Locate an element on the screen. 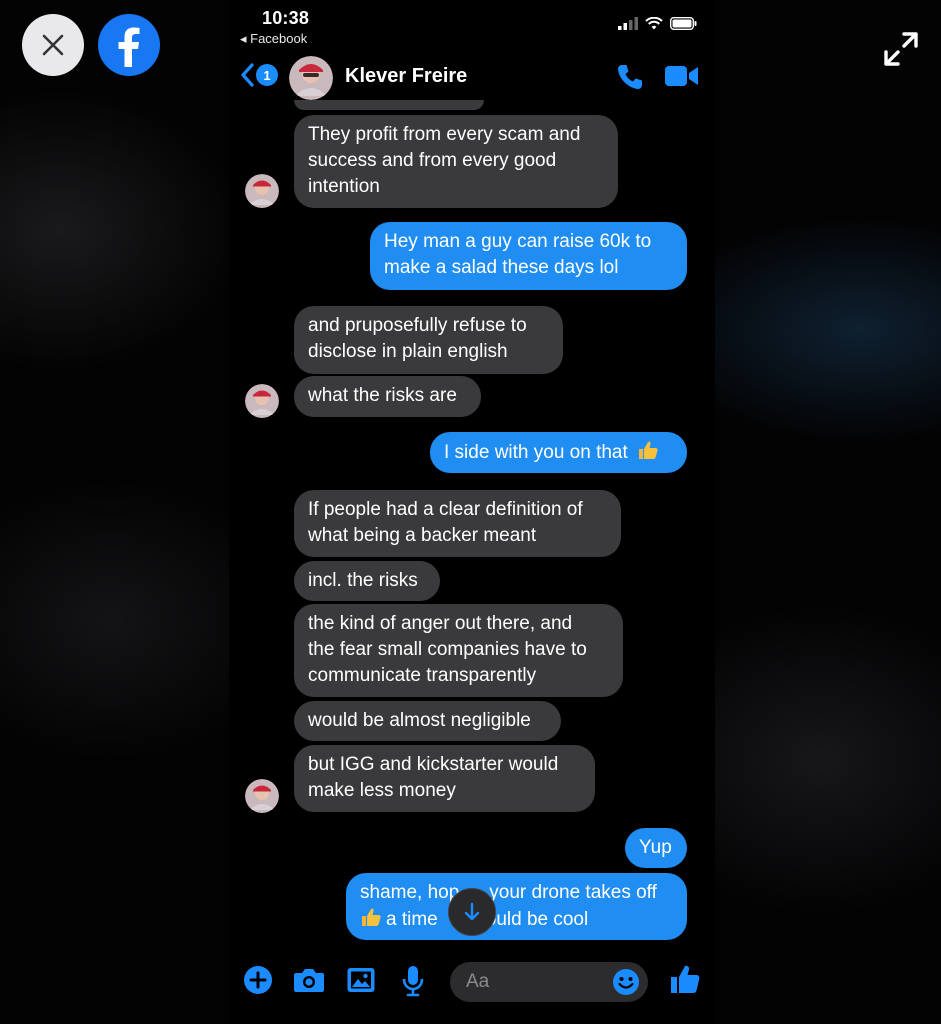 This screenshot has width=941, height=1024. plus-circle-icon is located at coordinates (258, 980).